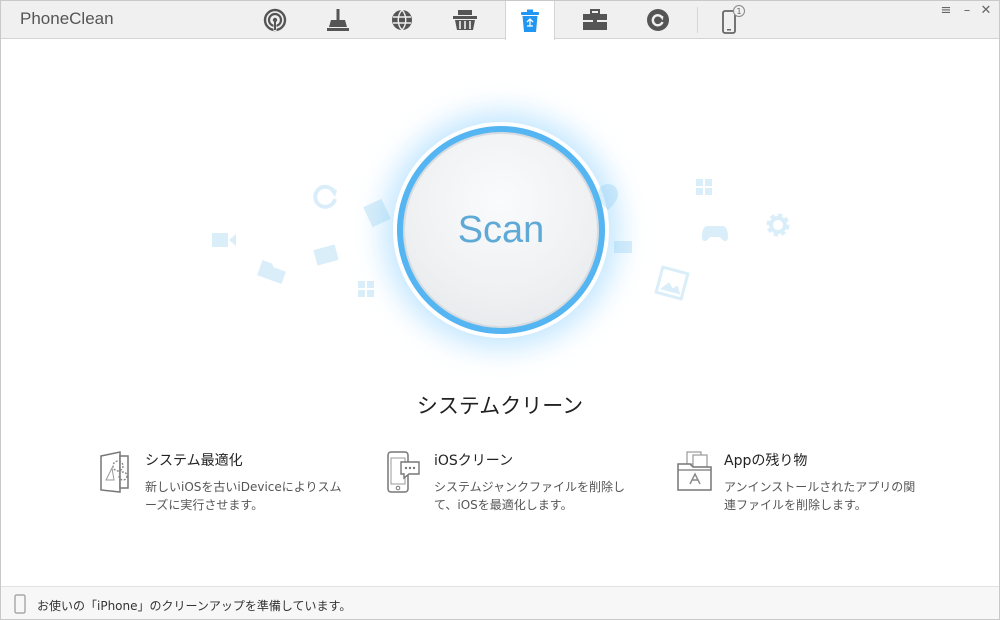 Image resolution: width=1000 pixels, height=620 pixels. What do you see at coordinates (20, 604) in the screenshot?
I see `phone-status-icon` at bounding box center [20, 604].